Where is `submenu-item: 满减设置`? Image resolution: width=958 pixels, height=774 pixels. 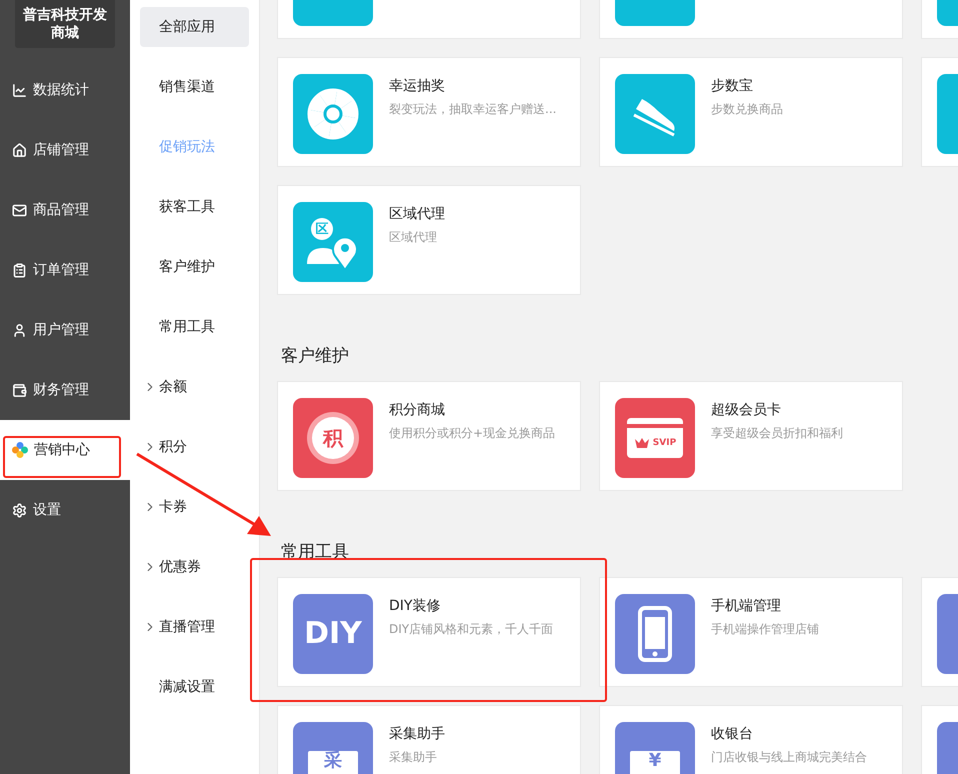 submenu-item: 满减设置 is located at coordinates (194, 687).